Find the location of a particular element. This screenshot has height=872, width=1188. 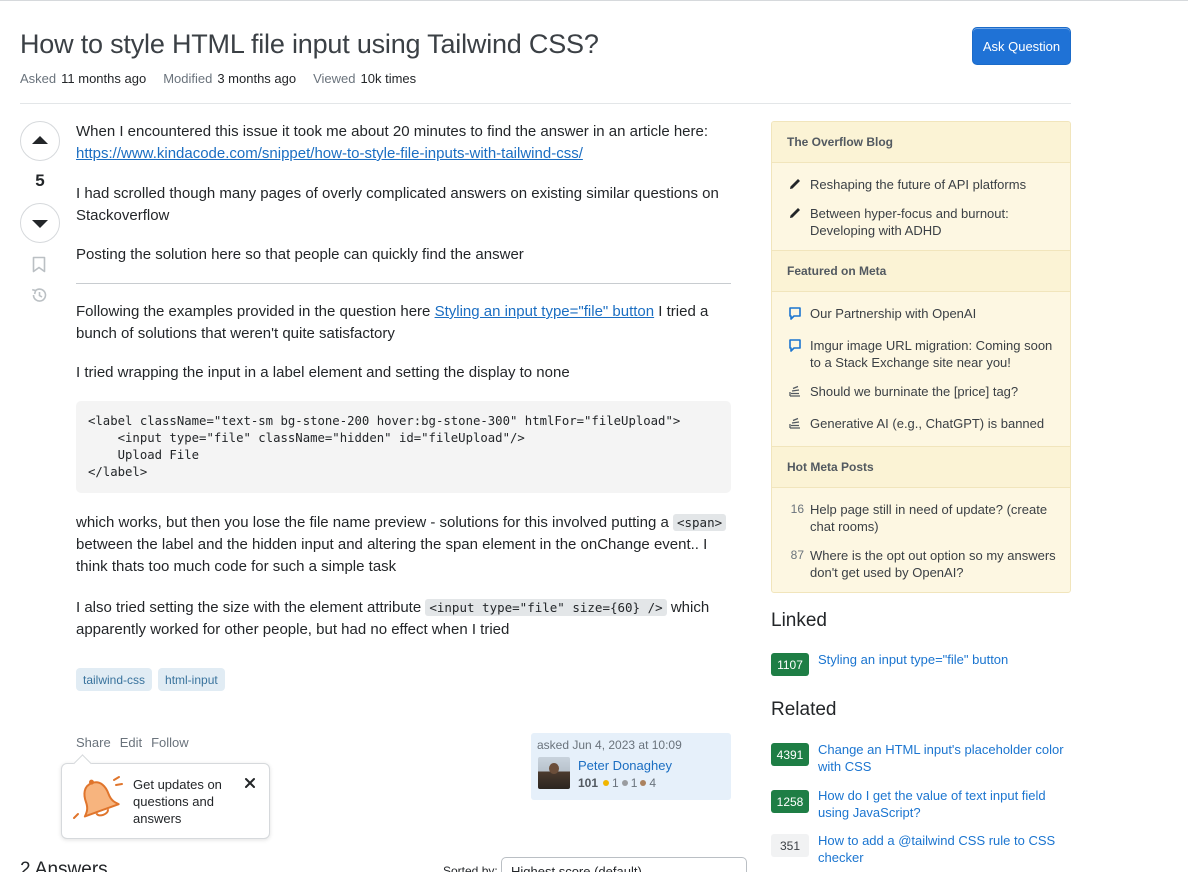

gold-badge-icon is located at coordinates (606, 783).